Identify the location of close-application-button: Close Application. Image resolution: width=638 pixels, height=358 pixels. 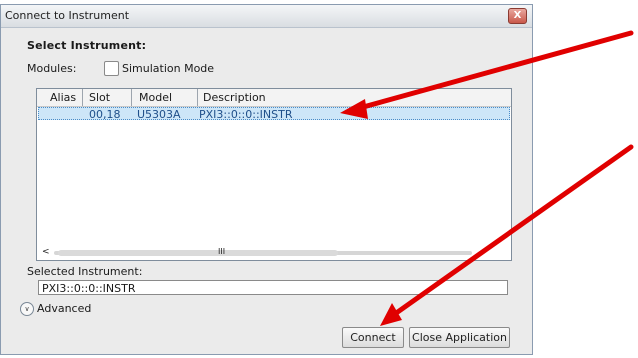
(459, 337).